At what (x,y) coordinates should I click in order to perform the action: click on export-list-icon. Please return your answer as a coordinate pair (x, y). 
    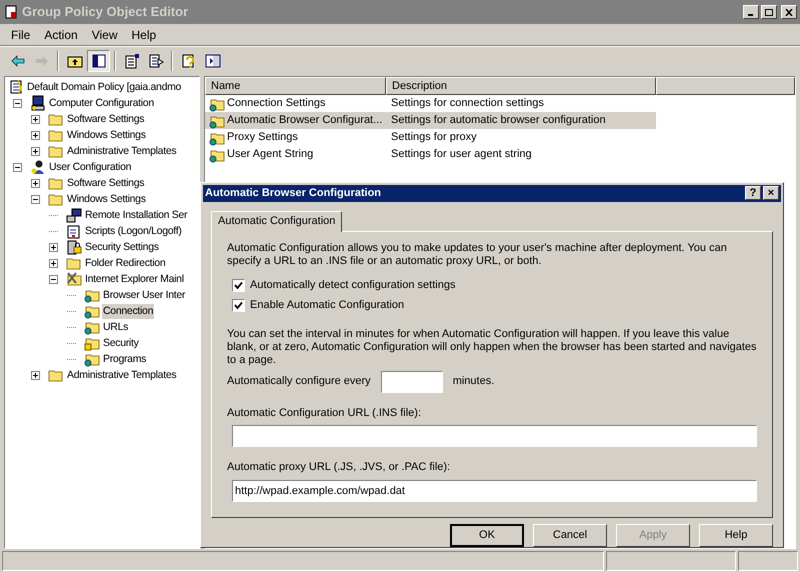
    Looking at the image, I should click on (156, 60).